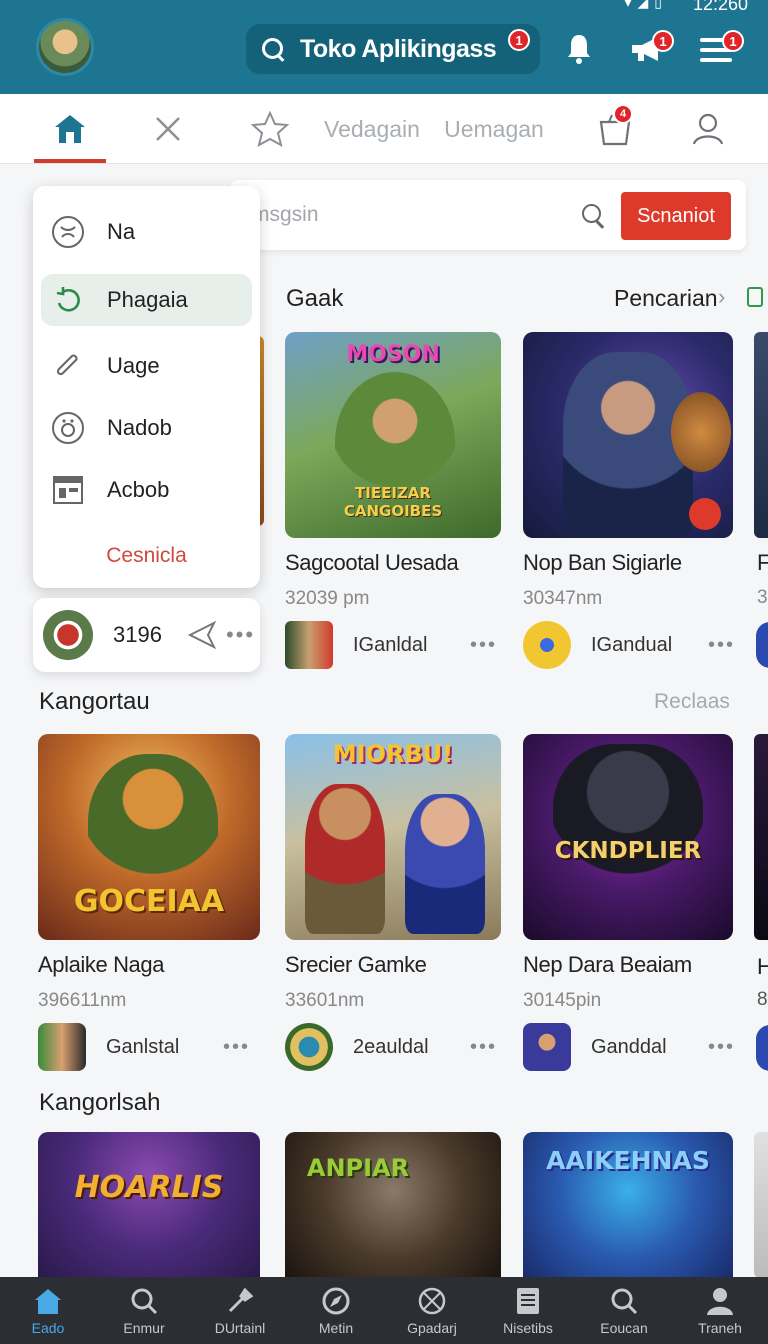 This screenshot has height=1344, width=768. Describe the element at coordinates (146, 428) in the screenshot. I see `menu-item-nadob: Nadob` at that location.